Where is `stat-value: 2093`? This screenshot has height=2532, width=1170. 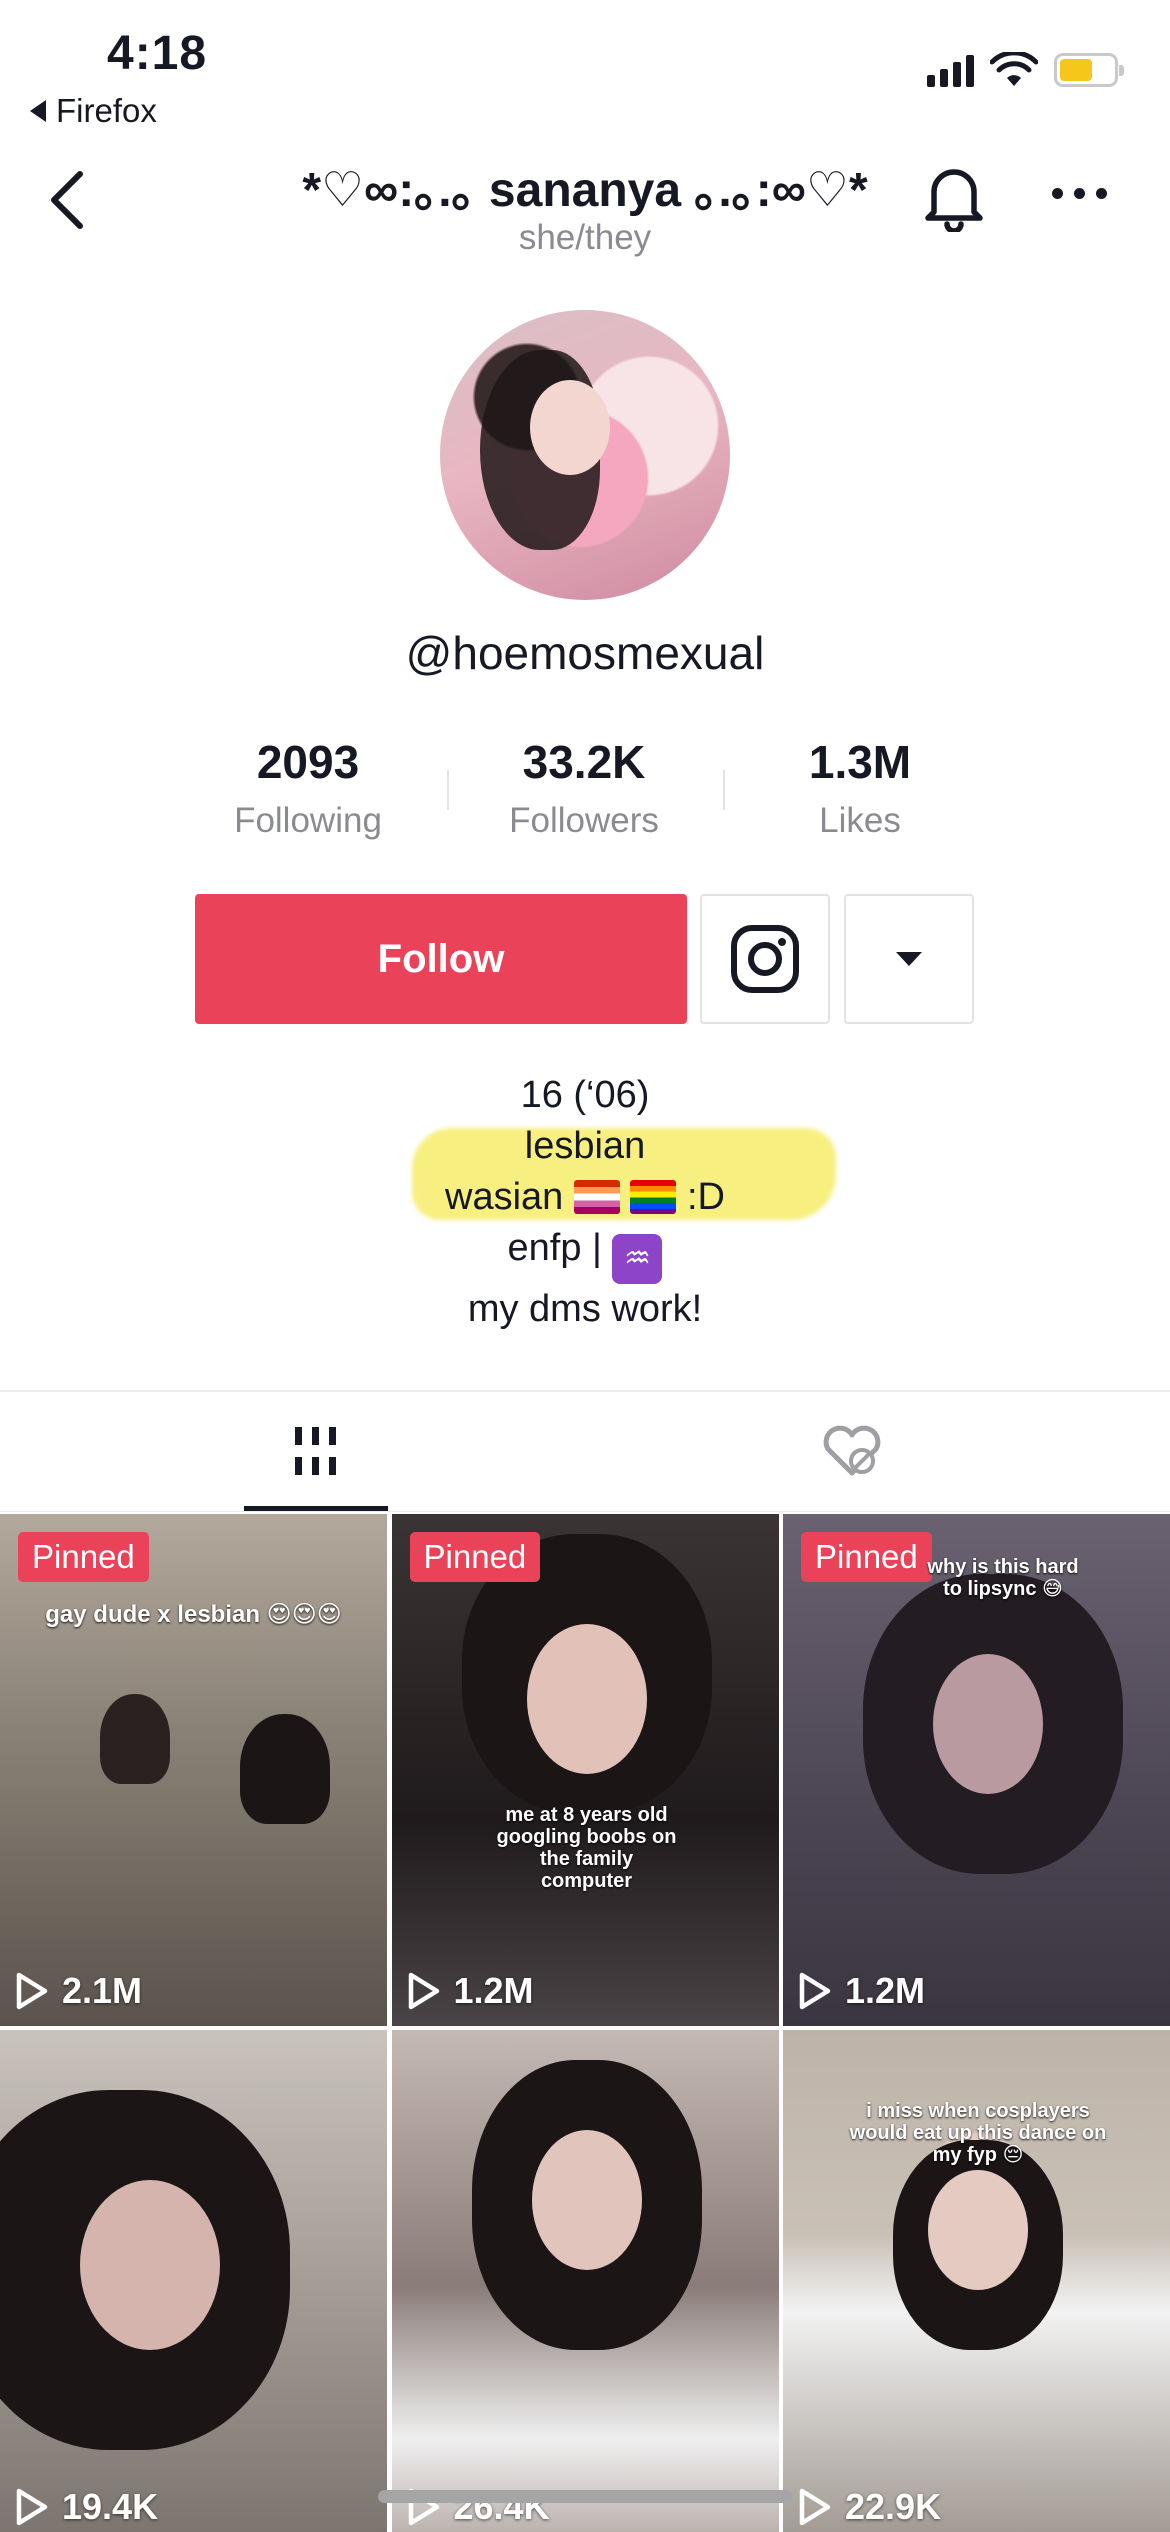
stat-value: 2093 is located at coordinates (308, 762).